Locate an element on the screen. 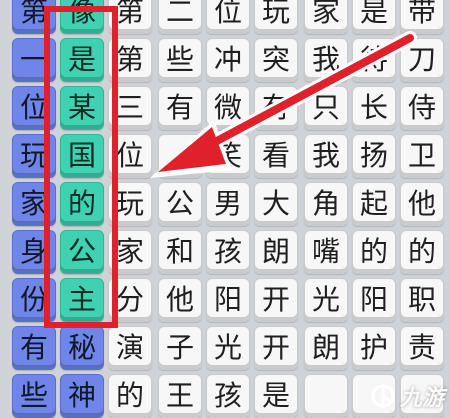 This screenshot has width=450, height=418. grid-tile: 职 is located at coordinates (422, 300).